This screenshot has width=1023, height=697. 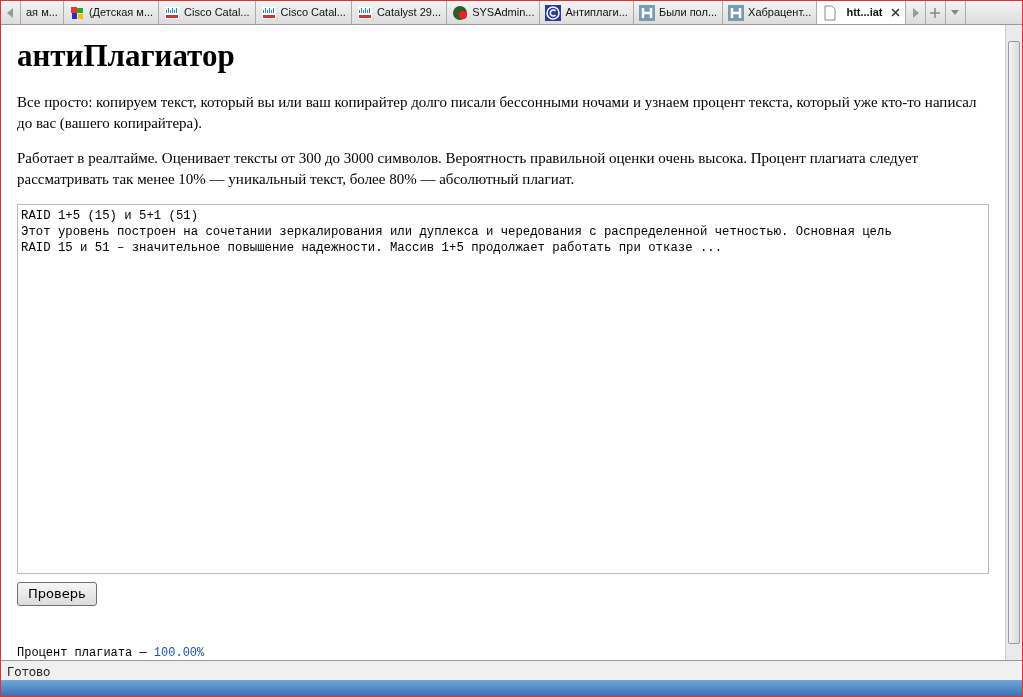 What do you see at coordinates (497, 113) in the screenshot?
I see `paragraph: Все просто: копируем текст, который вы или ваш копирайтер долго писали бессонными ночами и узнаем процент текста, который уже кто-то написал до вас (вашего копирайтера).` at bounding box center [497, 113].